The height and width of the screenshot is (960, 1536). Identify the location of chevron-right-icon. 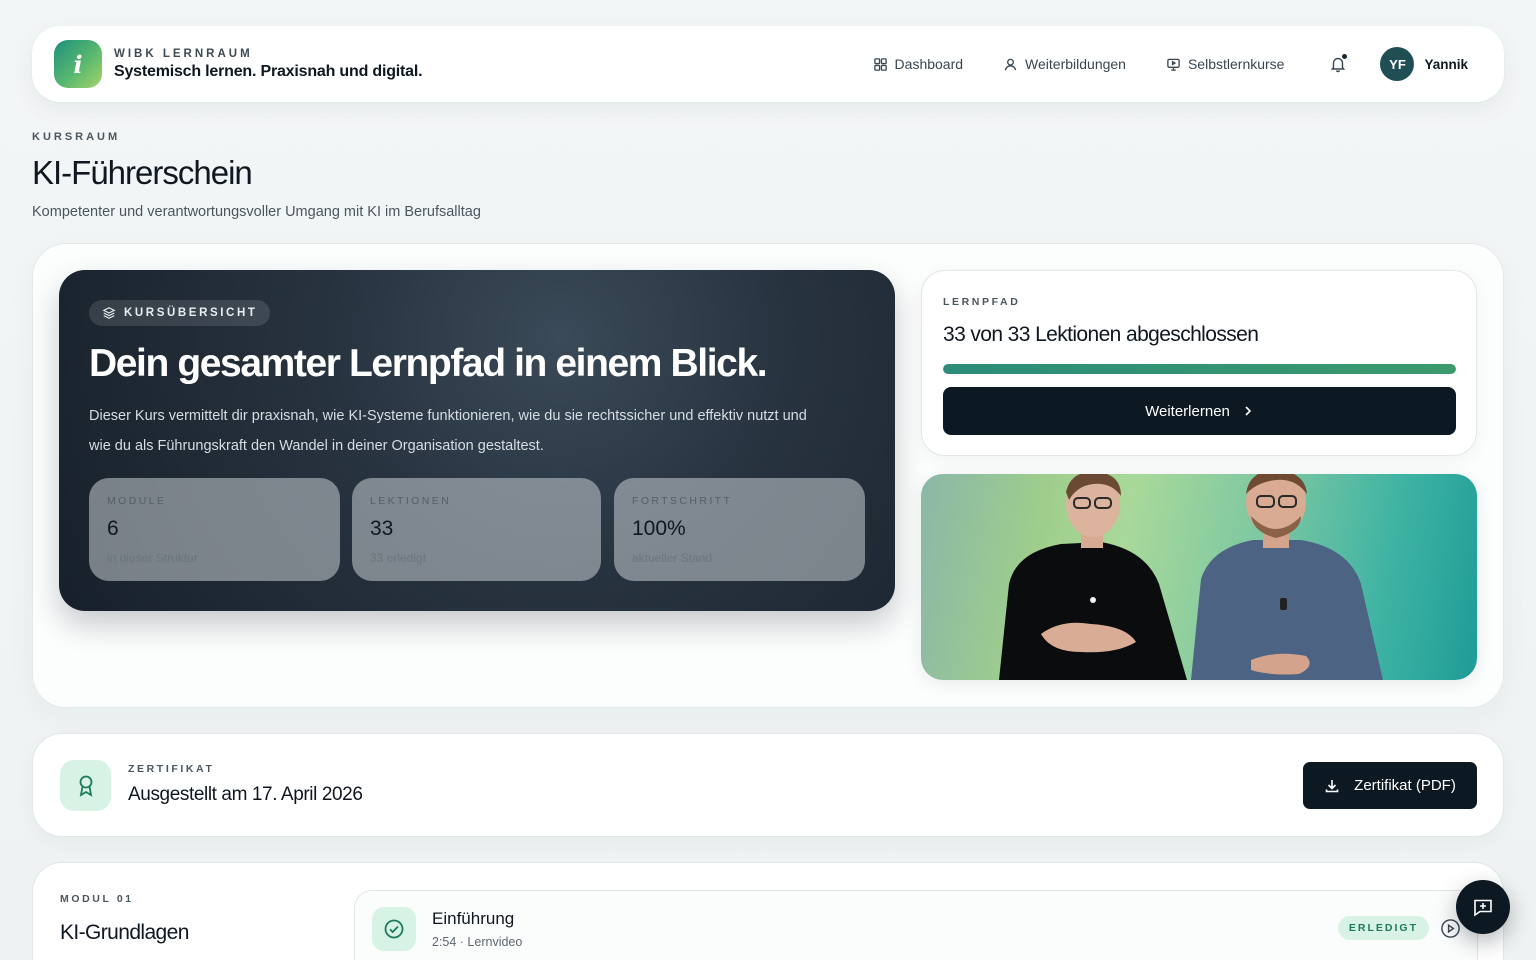
(1248, 411).